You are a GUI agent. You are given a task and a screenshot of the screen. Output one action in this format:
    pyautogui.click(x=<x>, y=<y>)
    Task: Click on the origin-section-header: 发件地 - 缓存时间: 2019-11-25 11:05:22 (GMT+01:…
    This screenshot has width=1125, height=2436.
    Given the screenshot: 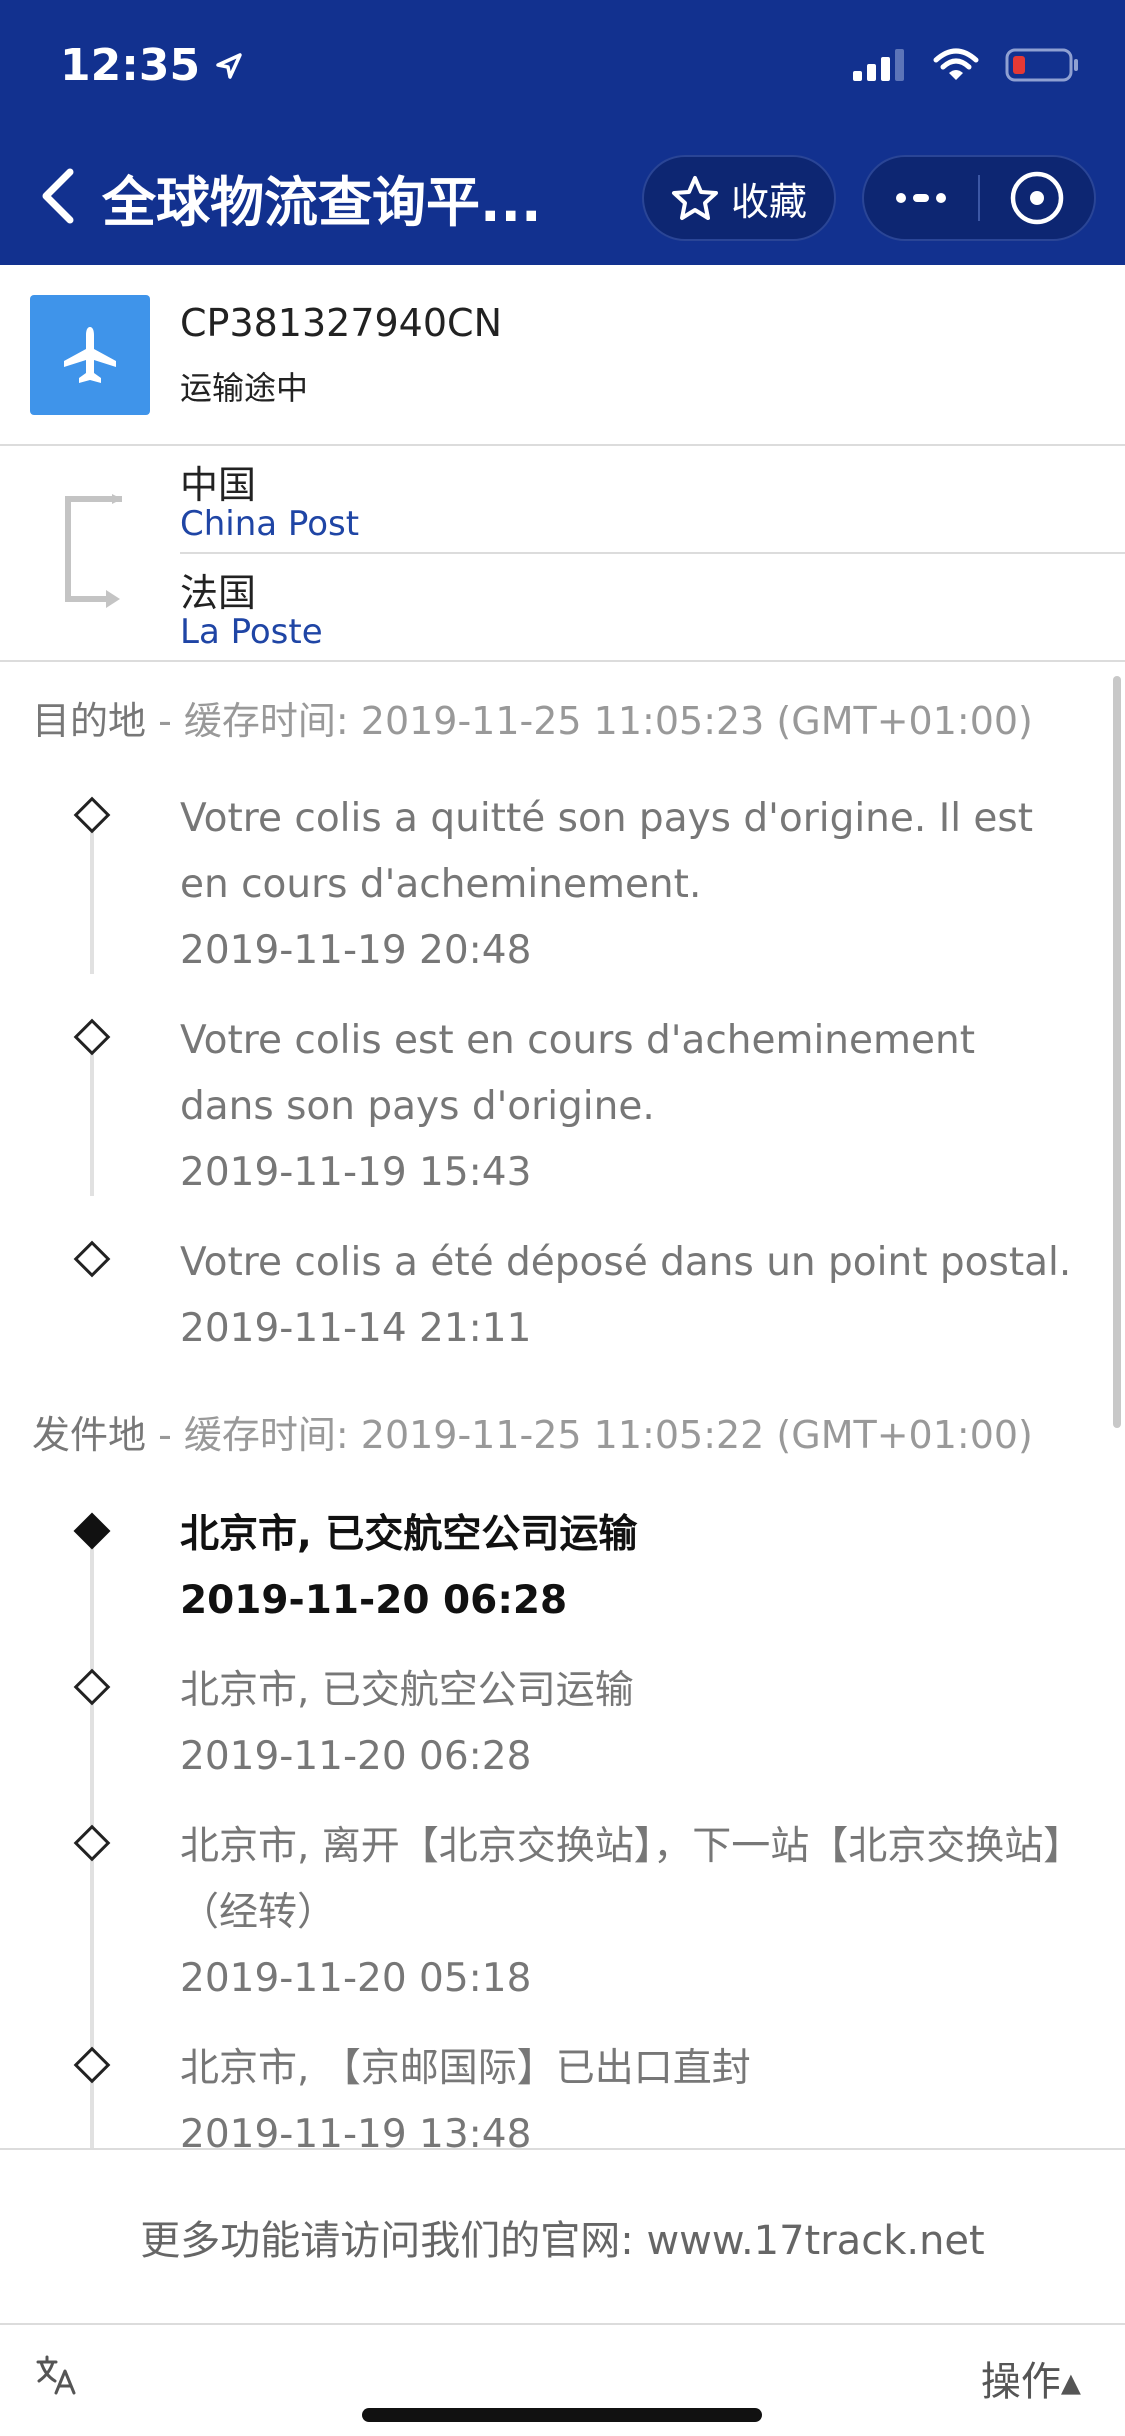 What is the action you would take?
    pyautogui.click(x=532, y=1431)
    